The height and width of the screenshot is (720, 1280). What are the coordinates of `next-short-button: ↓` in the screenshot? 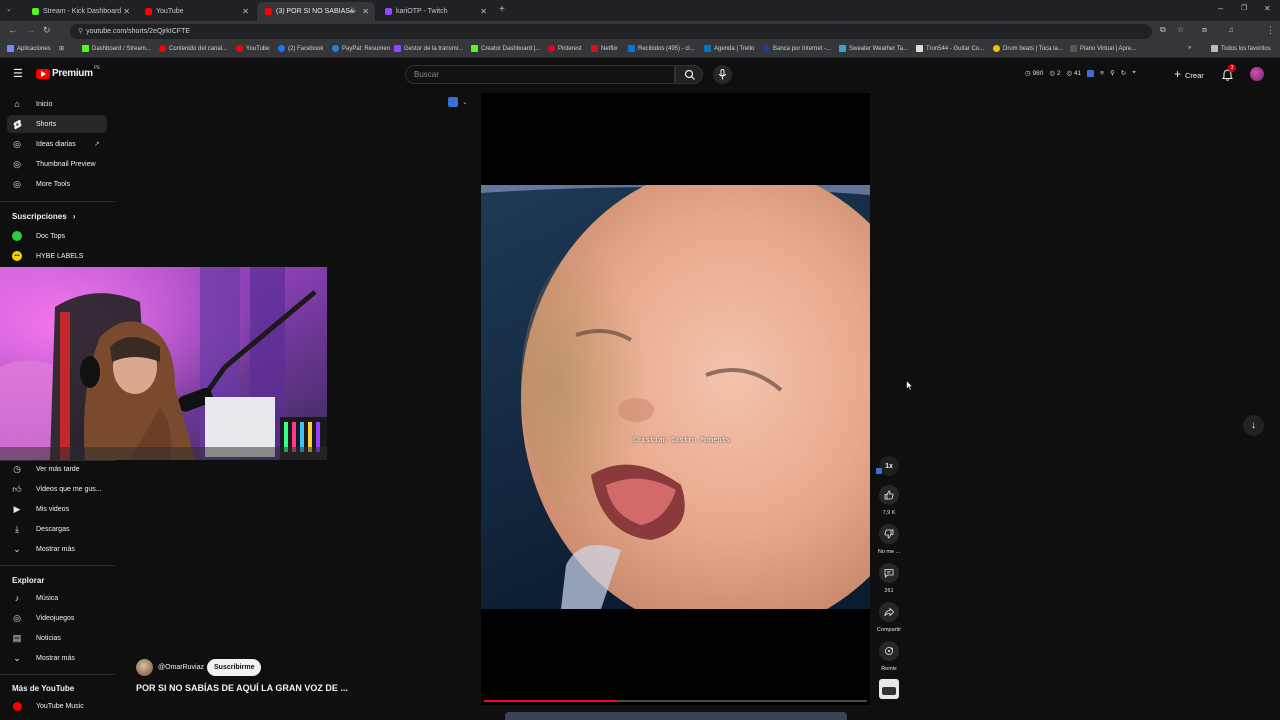 It's located at (1253, 425).